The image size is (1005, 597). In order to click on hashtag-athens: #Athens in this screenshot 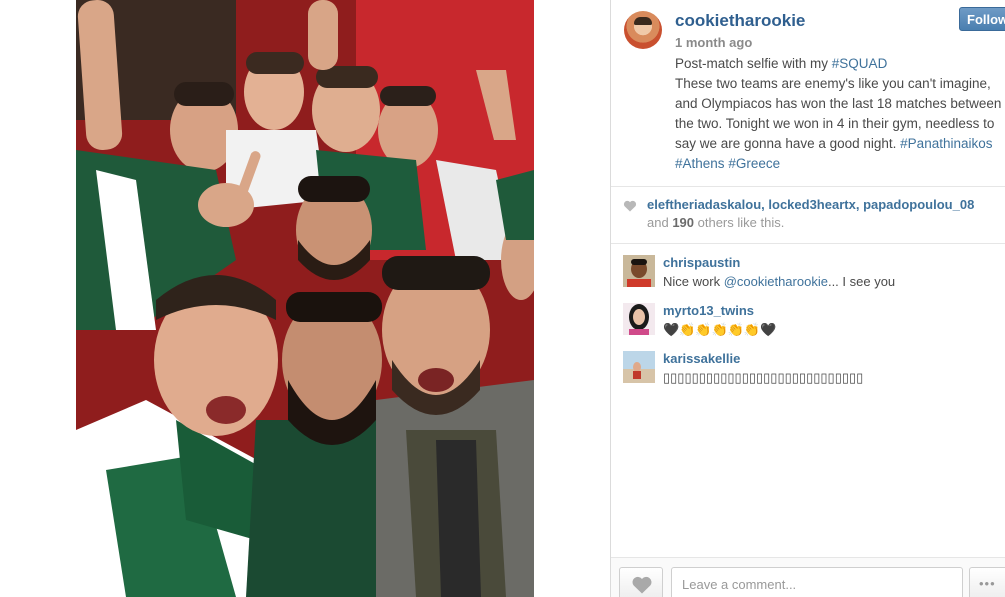, I will do `click(700, 163)`.